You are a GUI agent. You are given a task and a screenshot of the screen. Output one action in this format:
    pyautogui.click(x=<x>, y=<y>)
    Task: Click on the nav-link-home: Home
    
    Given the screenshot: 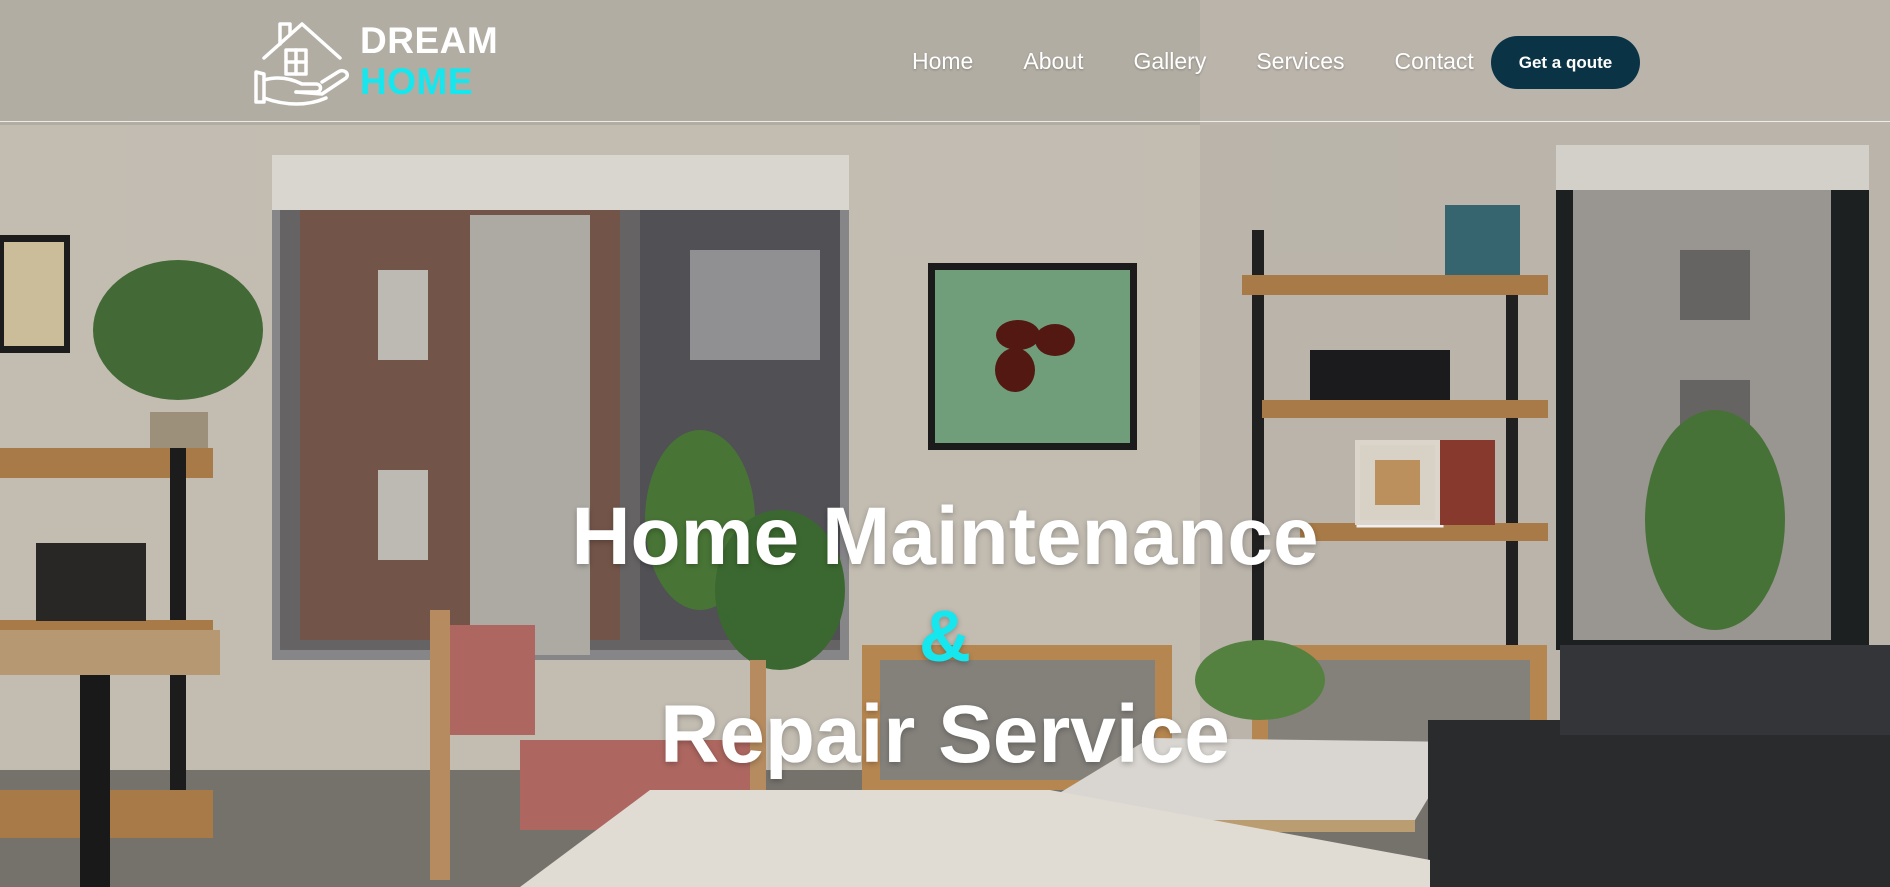 What is the action you would take?
    pyautogui.click(x=942, y=61)
    